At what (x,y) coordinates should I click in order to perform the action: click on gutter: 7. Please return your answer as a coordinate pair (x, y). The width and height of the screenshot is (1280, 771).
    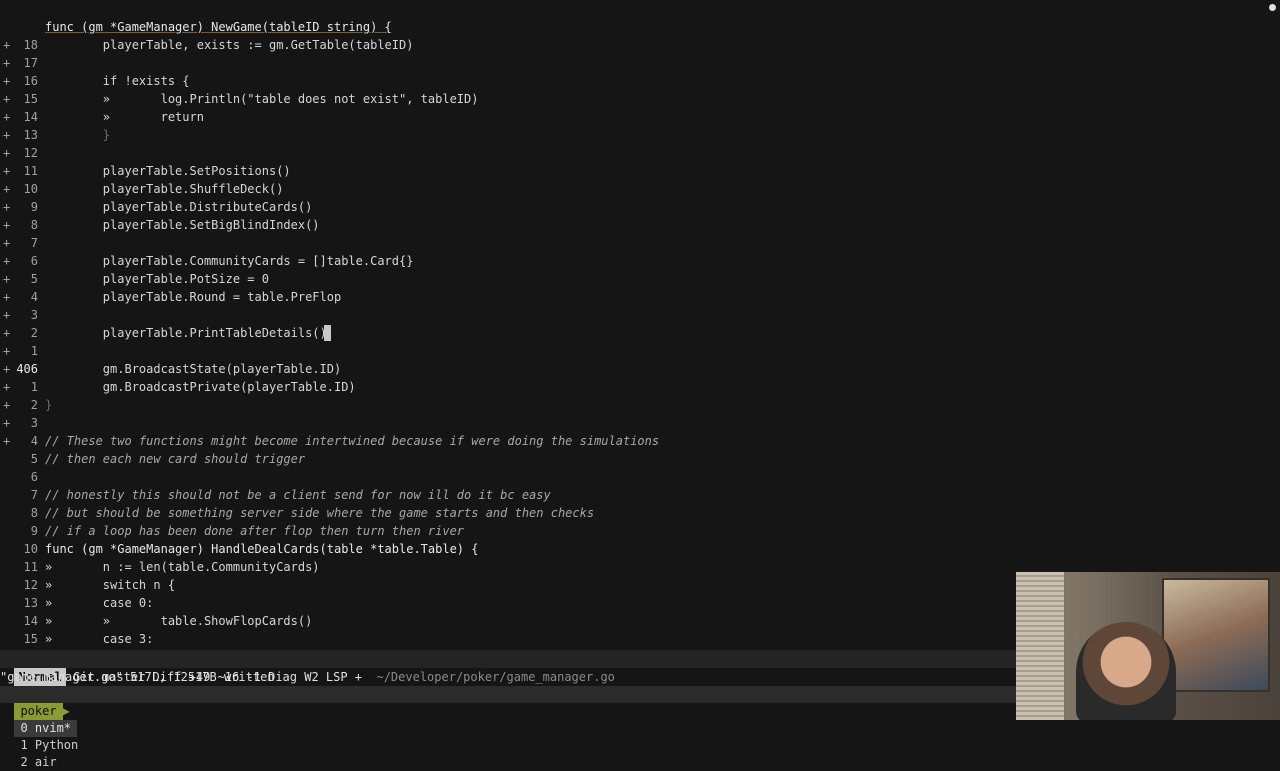
    Looking at the image, I should click on (21, 476).